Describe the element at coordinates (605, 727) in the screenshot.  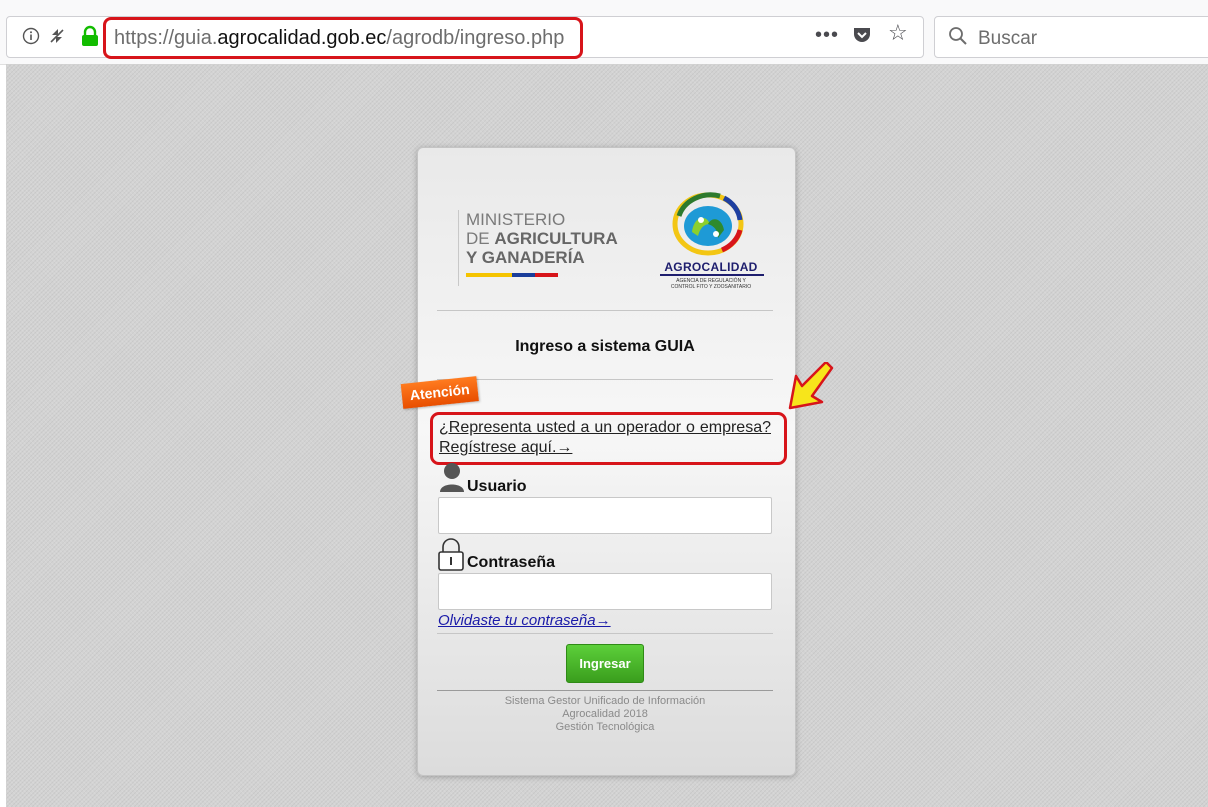
I see `footer-line3: Gestión Tecnológica` at that location.